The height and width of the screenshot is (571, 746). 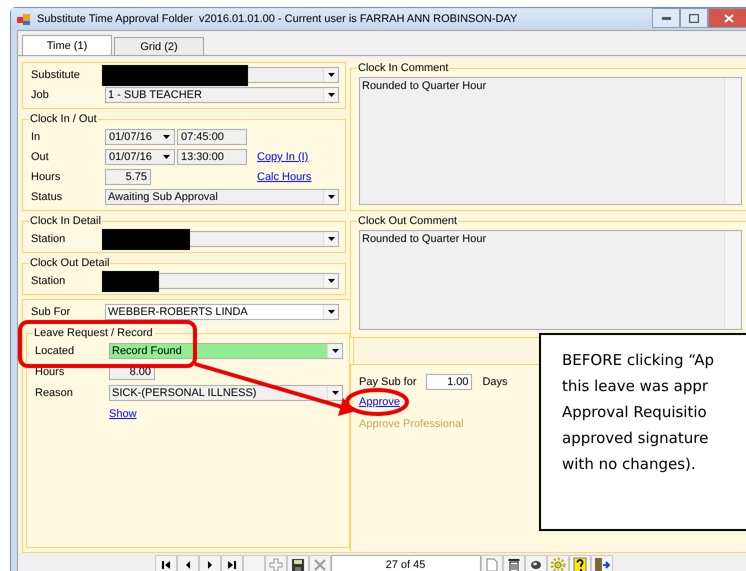 I want to click on gear-button, so click(x=557, y=563).